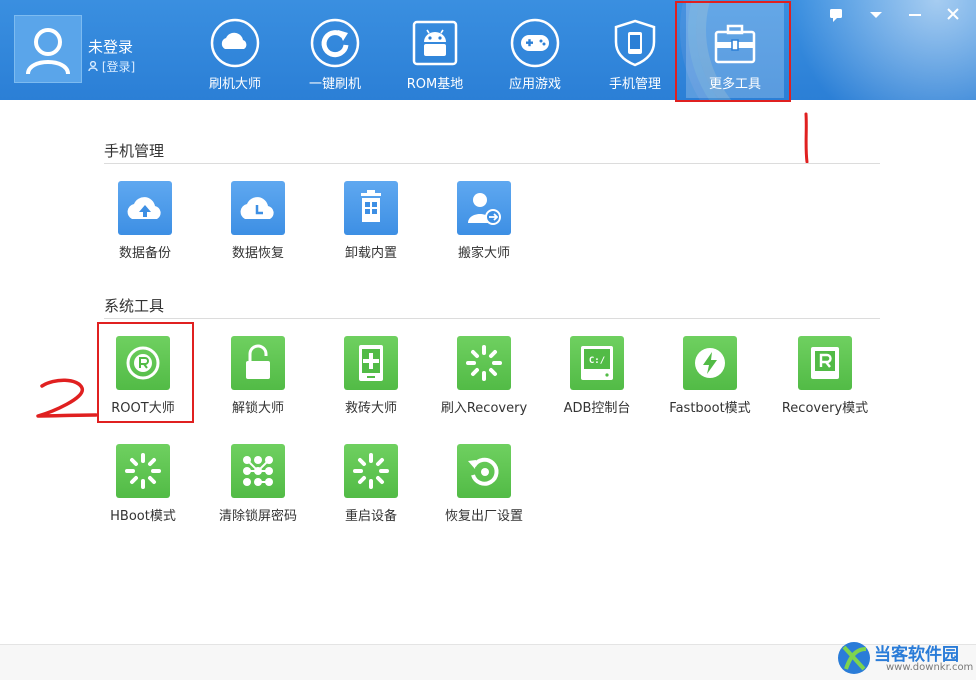 This screenshot has height=680, width=976. I want to click on tool-uninstall-builtin: 卸载内置, so click(371, 231).